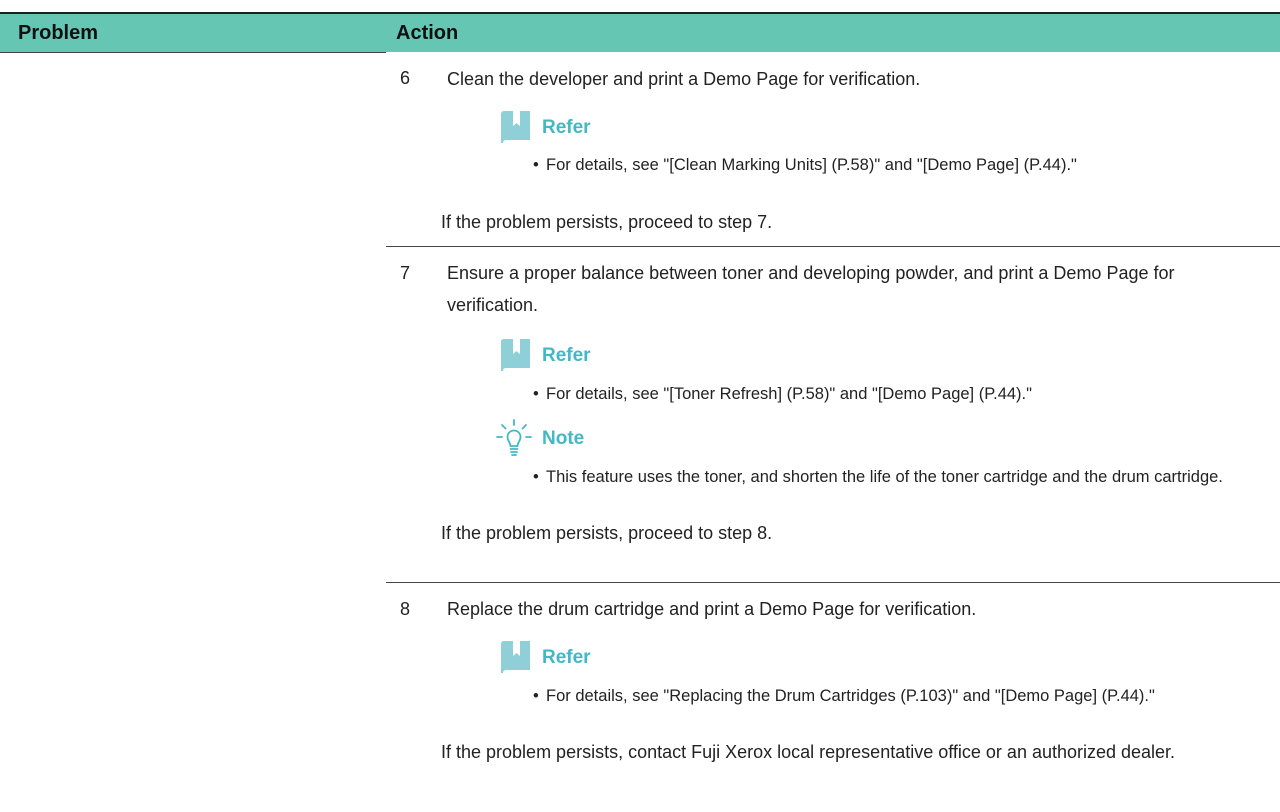 The image size is (1280, 812). I want to click on step-number: 7, so click(405, 273).